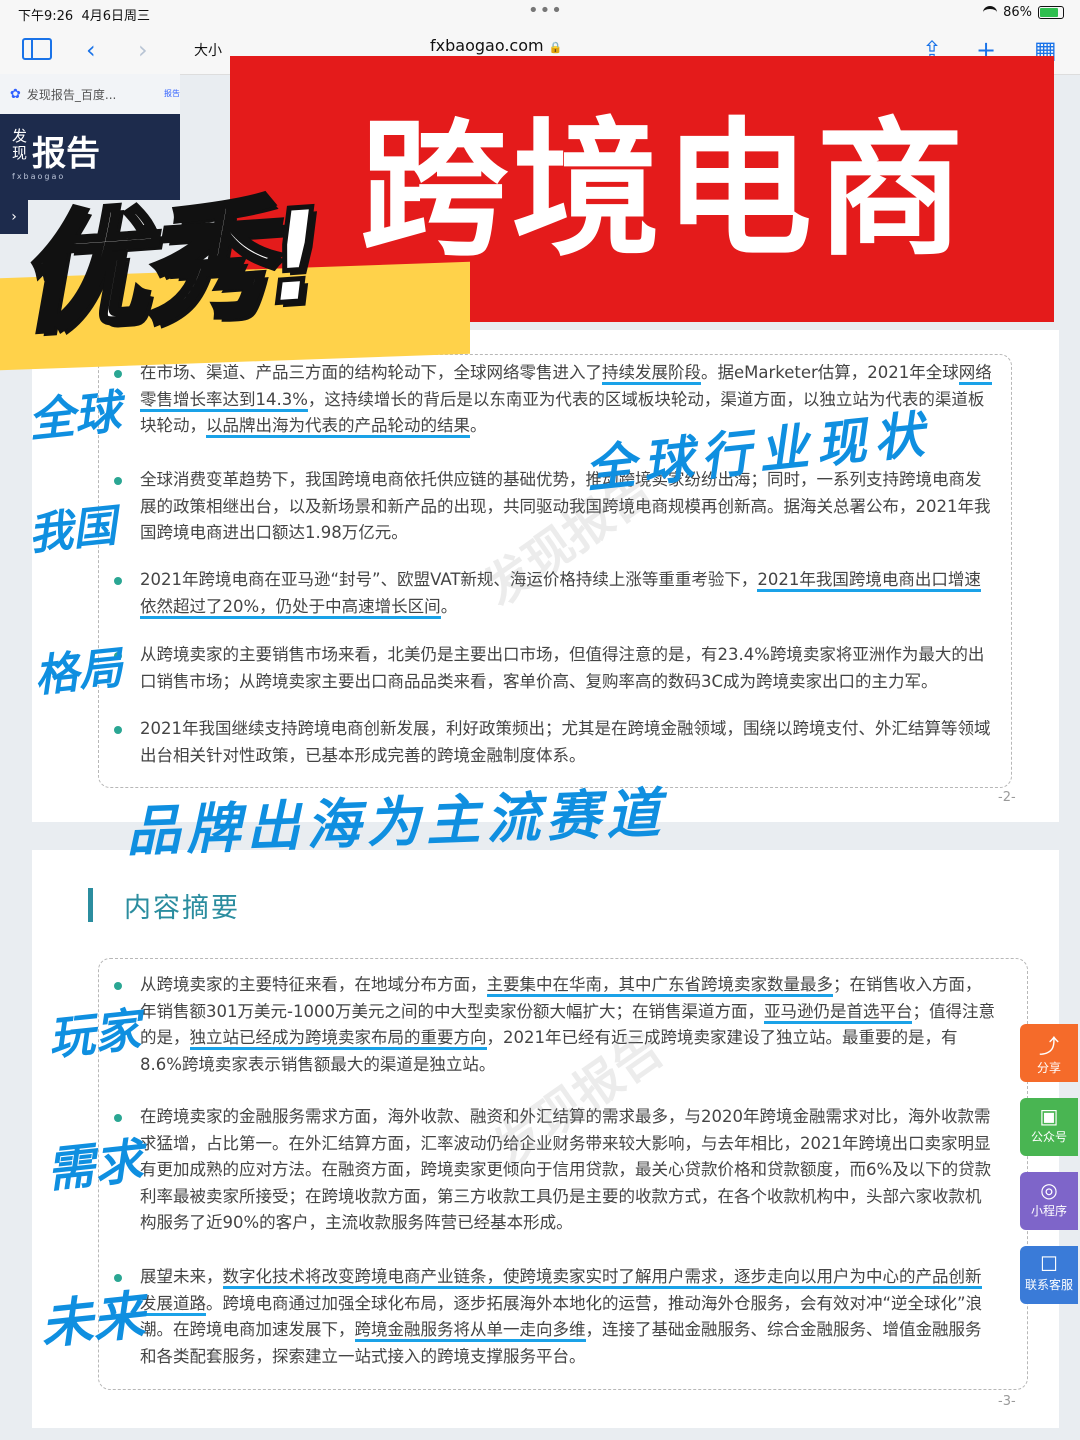  I want to click on handwritten-note: 玩家, so click(94, 1034).